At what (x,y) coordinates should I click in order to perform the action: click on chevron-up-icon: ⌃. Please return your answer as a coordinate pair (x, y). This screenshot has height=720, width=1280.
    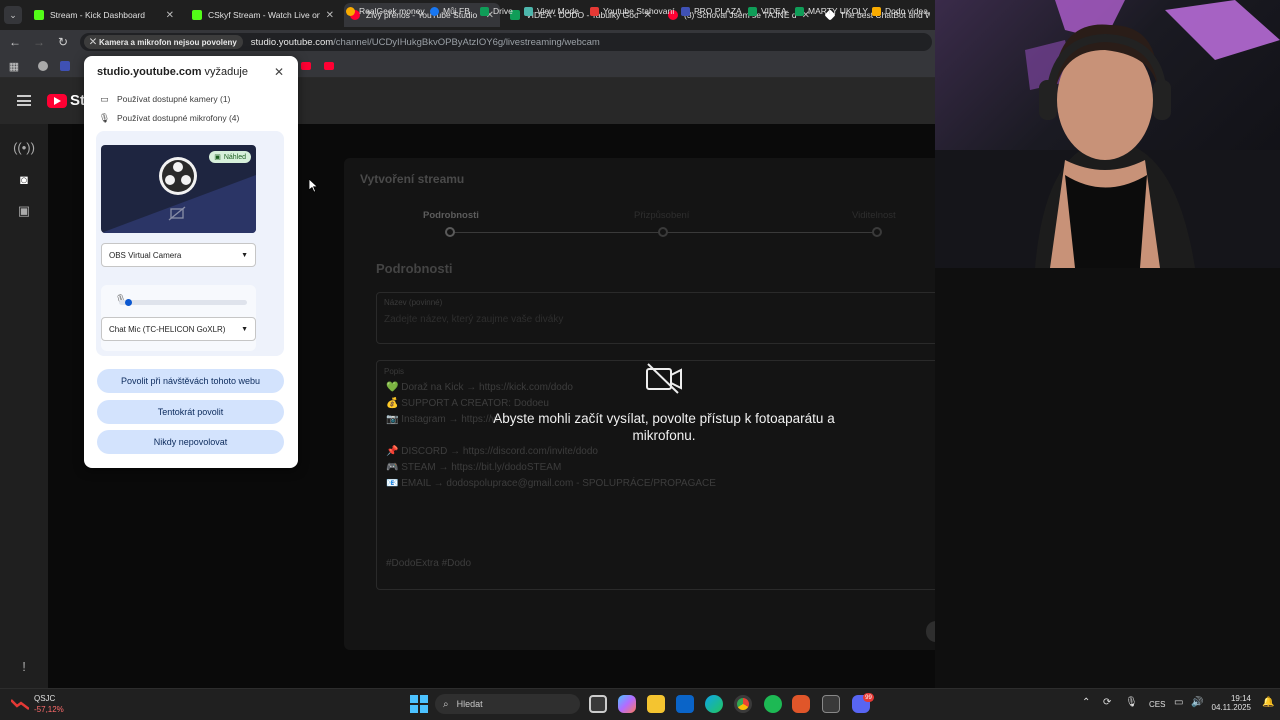
    Looking at the image, I should click on (1086, 702).